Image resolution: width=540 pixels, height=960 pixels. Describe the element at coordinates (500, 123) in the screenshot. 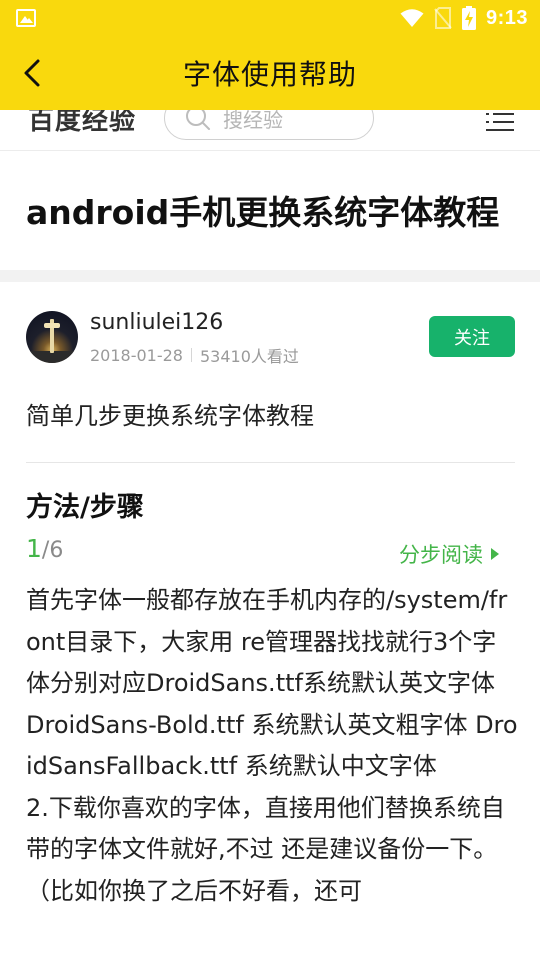

I see `menu-icon` at that location.